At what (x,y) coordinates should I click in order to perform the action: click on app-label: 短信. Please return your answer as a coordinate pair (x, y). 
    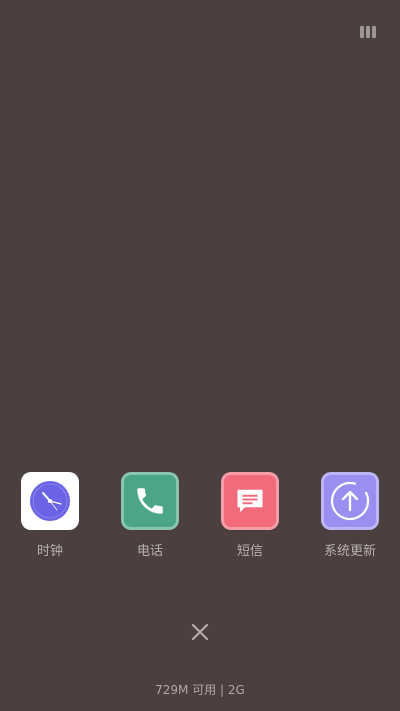
    Looking at the image, I should click on (249, 551).